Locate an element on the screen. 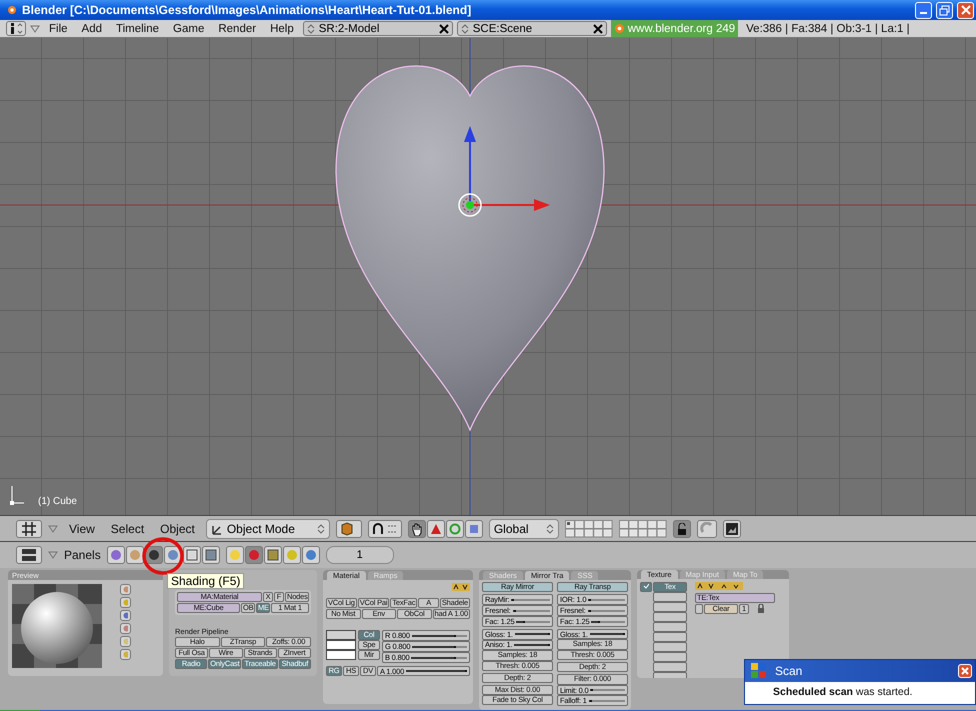 Image resolution: width=976 pixels, height=711 pixels. editing-icon is located at coordinates (192, 555).